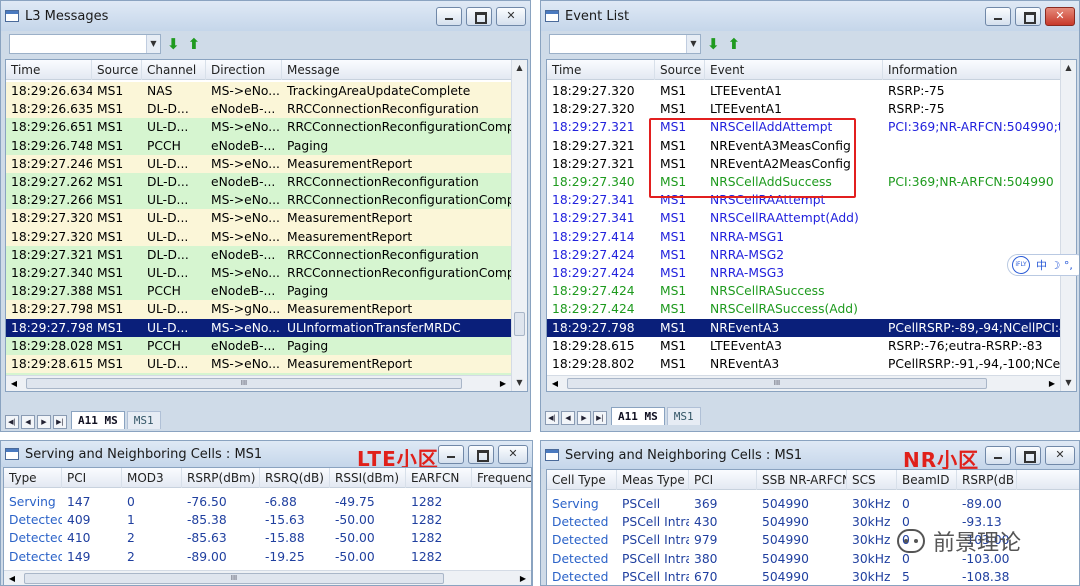  What do you see at coordinates (810, 455) in the screenshot?
I see `nr-cells-titlebar: Serving and Neighboring Cells : MS1` at bounding box center [810, 455].